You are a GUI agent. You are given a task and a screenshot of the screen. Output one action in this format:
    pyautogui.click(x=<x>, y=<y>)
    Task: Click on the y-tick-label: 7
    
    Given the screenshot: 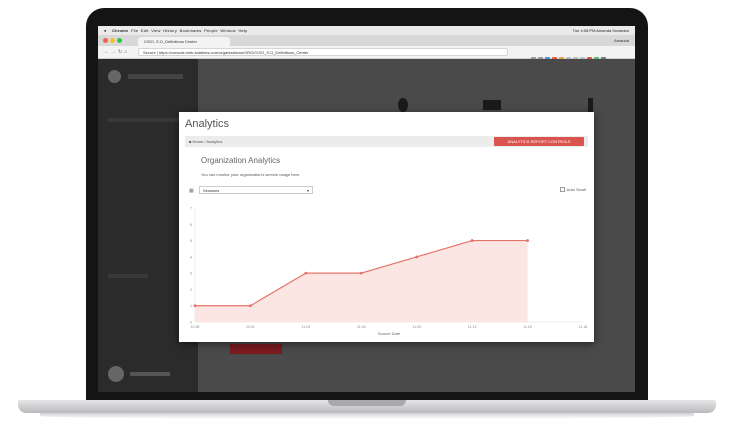 What is the action you would take?
    pyautogui.click(x=191, y=209)
    